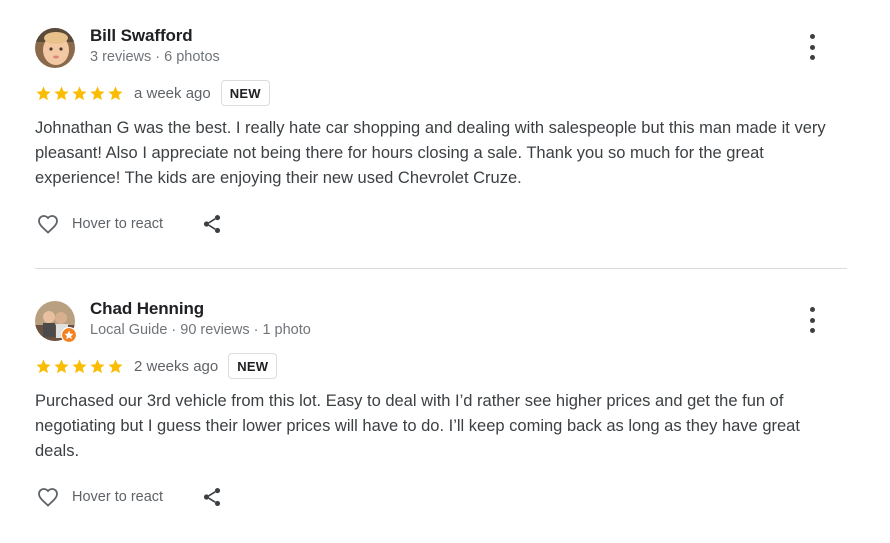  What do you see at coordinates (147, 309) in the screenshot?
I see `reviewer-name: Chad Henning` at bounding box center [147, 309].